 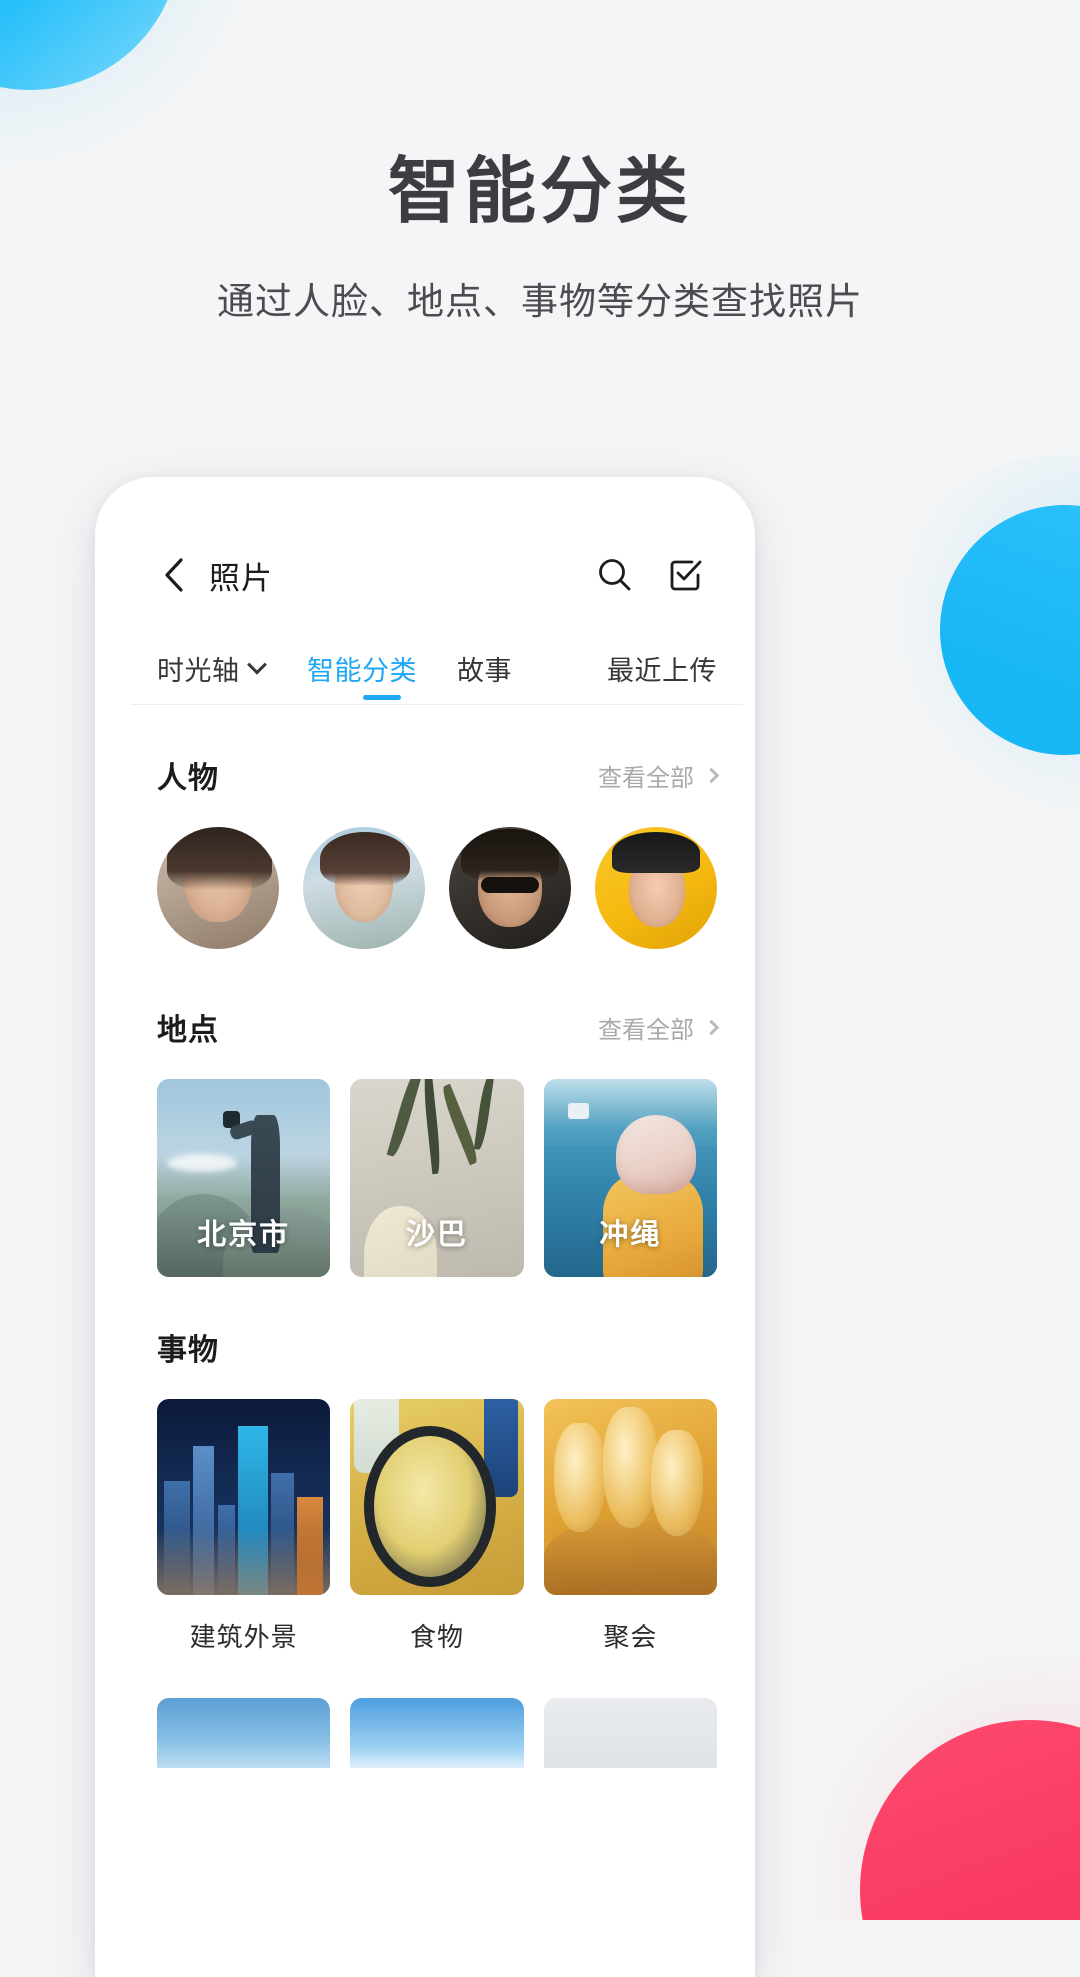 What do you see at coordinates (362, 671) in the screenshot?
I see `tab-smart-category-label: 智能分类` at bounding box center [362, 671].